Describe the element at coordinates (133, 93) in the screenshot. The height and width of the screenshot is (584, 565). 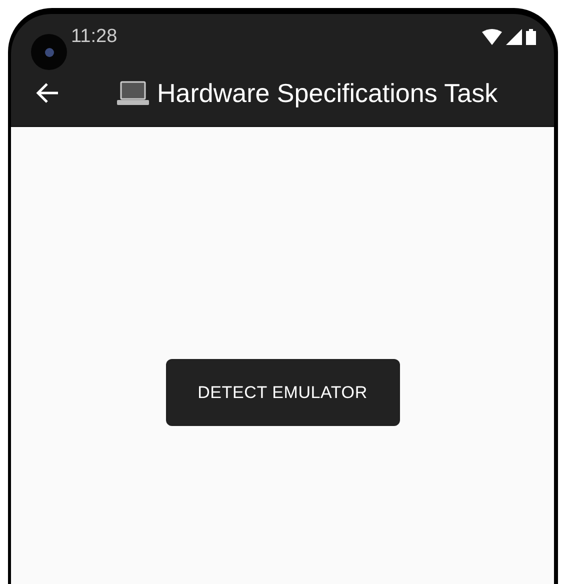
I see `laptop-icon` at that location.